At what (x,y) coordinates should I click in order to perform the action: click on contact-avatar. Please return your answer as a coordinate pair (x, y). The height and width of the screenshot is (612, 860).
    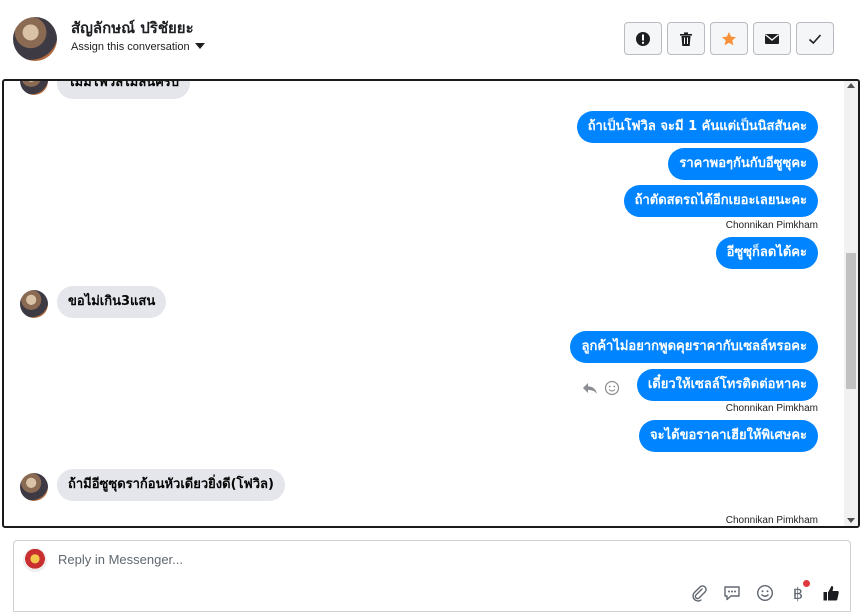
    Looking at the image, I should click on (35, 39).